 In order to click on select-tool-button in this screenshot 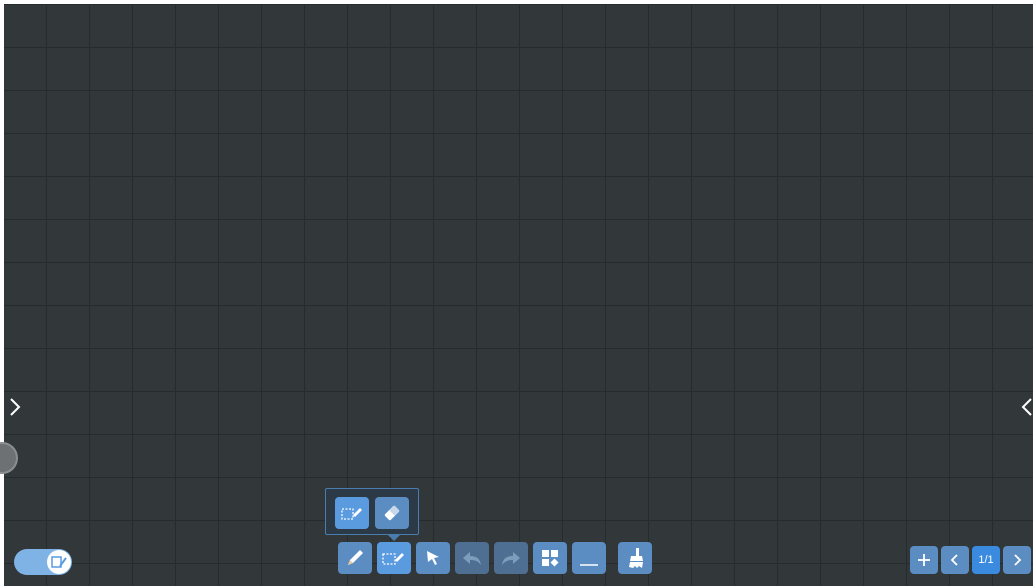, I will do `click(433, 558)`.